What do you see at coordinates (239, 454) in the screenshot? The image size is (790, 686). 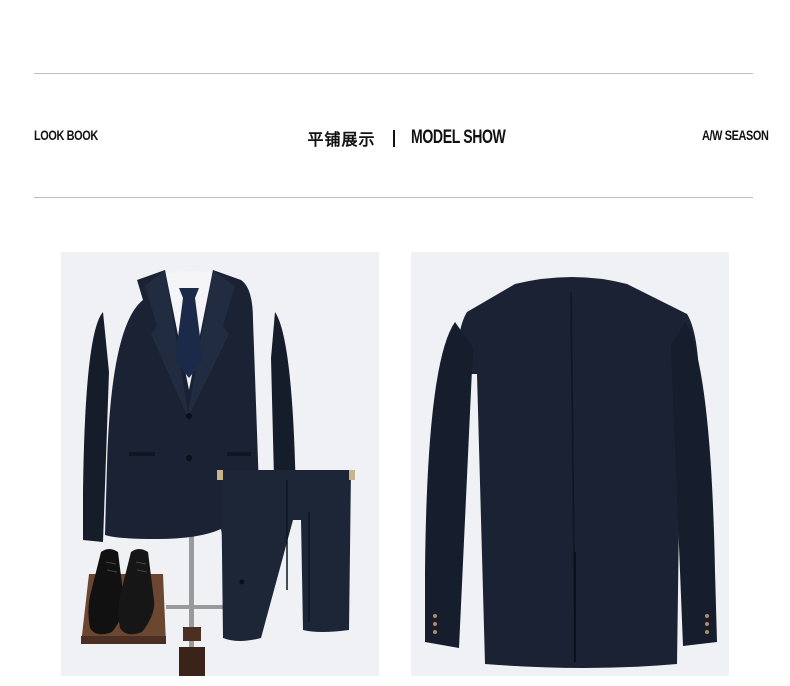 I see `pocket-right` at bounding box center [239, 454].